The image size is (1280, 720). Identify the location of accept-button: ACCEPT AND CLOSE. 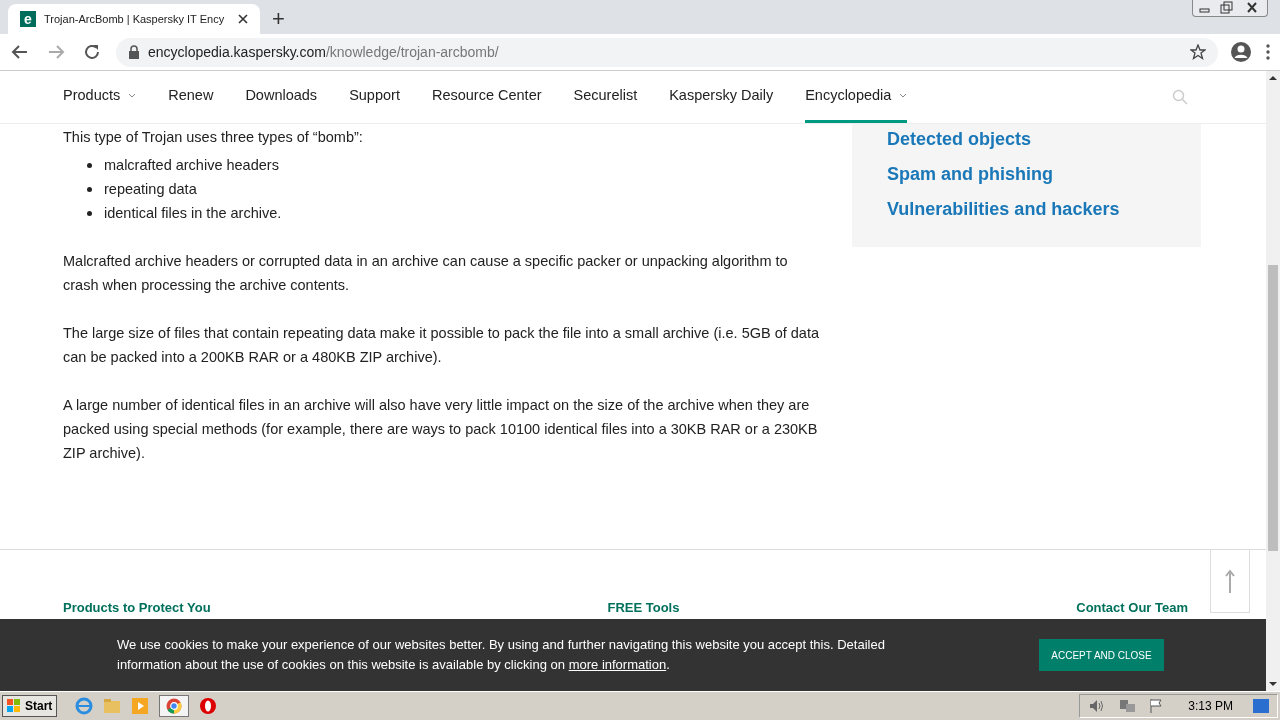
(1101, 655).